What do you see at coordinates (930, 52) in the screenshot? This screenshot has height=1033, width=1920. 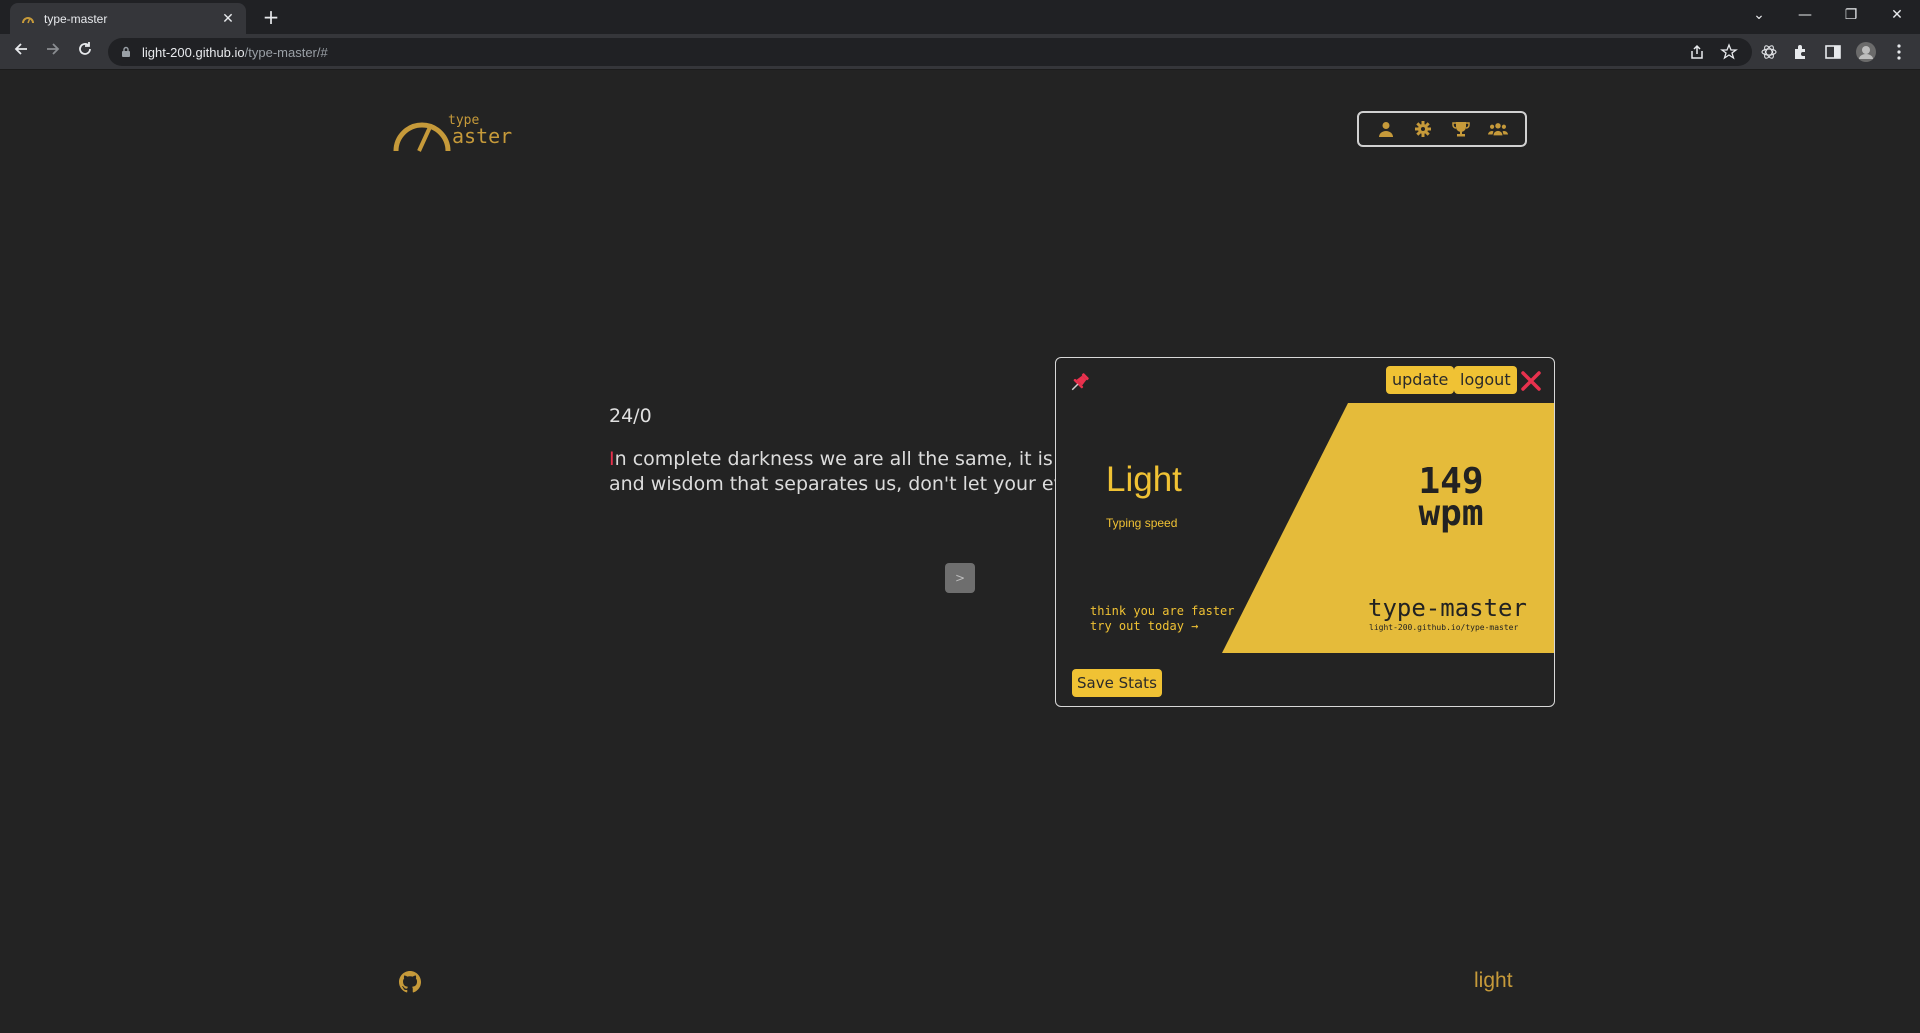 I see `address-bar: light-200.github.io/type-master/#` at bounding box center [930, 52].